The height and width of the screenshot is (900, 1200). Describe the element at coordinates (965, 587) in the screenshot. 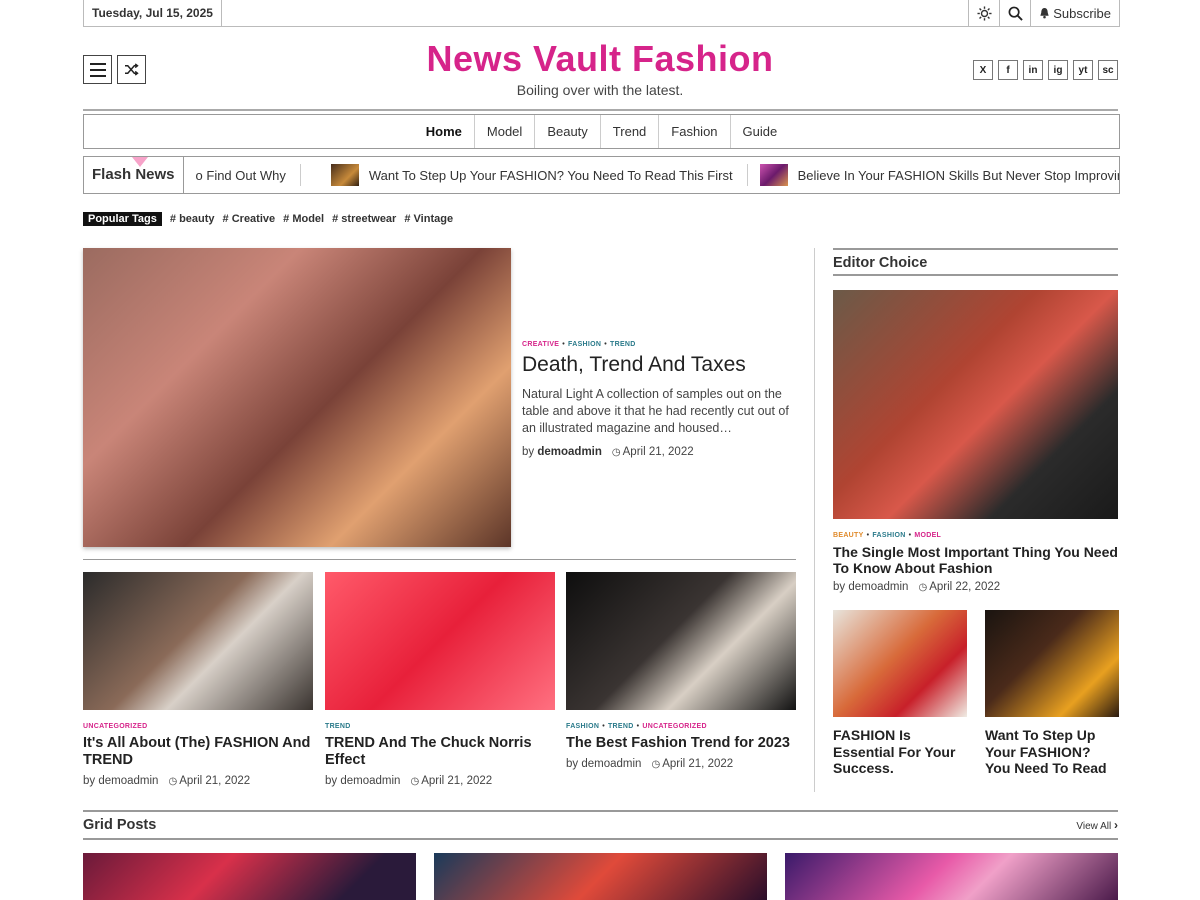

I see `post-date: April 22, 2022` at that location.